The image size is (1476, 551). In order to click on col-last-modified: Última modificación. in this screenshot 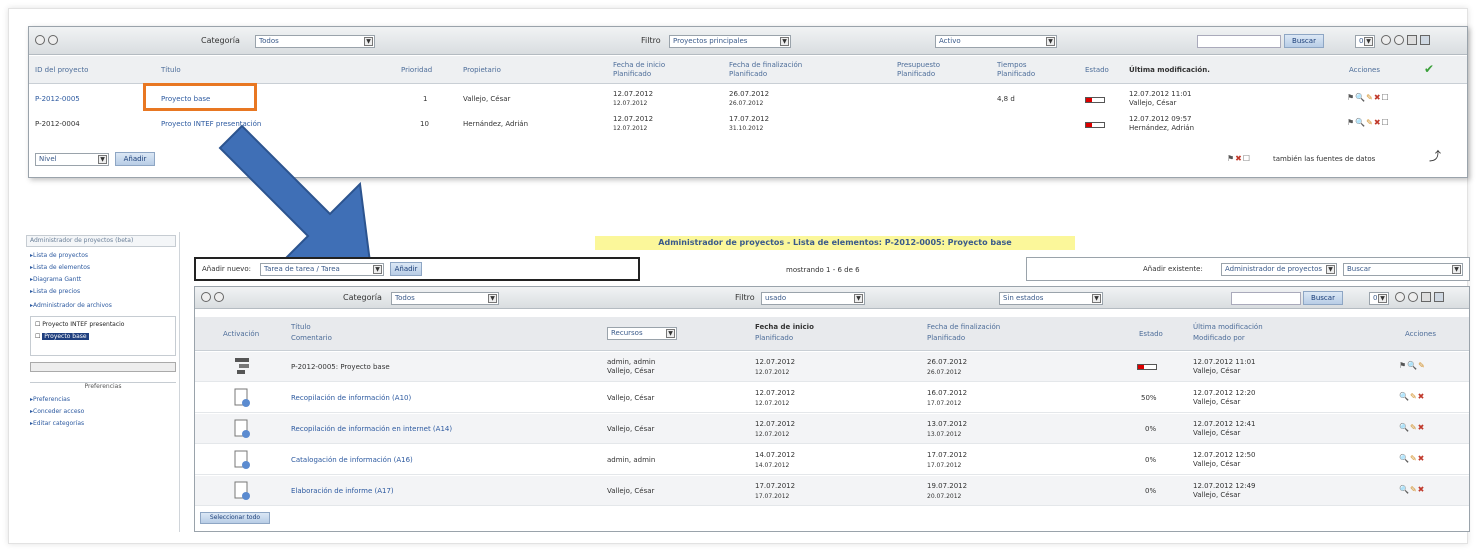, I will do `click(1169, 70)`.